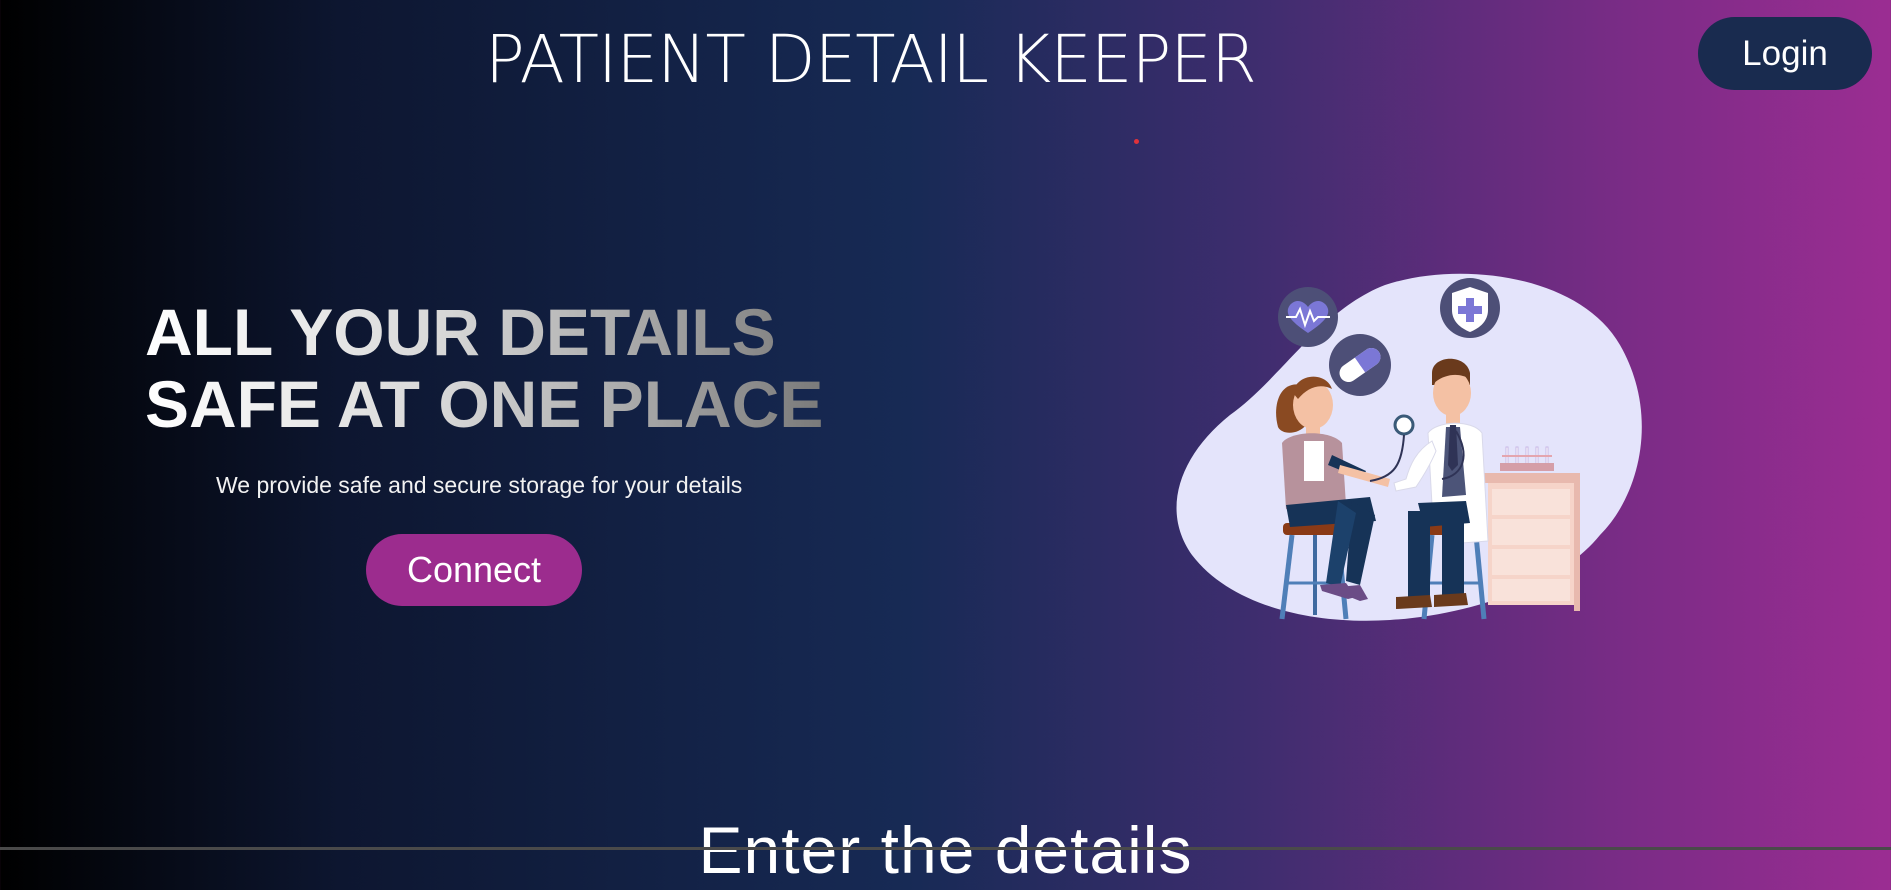  I want to click on hero-headline-line2: SAFE AT ONE PLACE, so click(484, 404).